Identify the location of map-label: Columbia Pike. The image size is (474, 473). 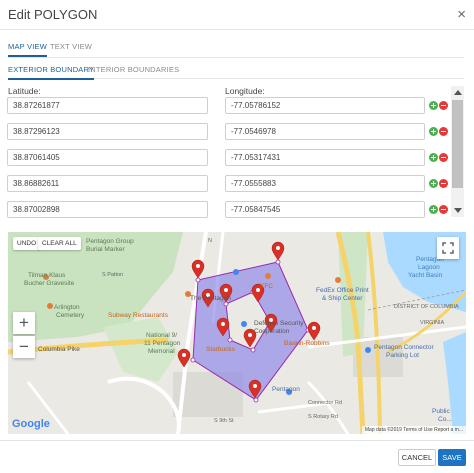
(59, 349).